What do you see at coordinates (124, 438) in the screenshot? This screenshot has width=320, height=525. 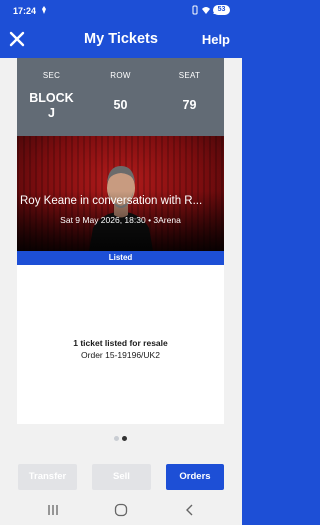 I see `page-dot-2-active` at bounding box center [124, 438].